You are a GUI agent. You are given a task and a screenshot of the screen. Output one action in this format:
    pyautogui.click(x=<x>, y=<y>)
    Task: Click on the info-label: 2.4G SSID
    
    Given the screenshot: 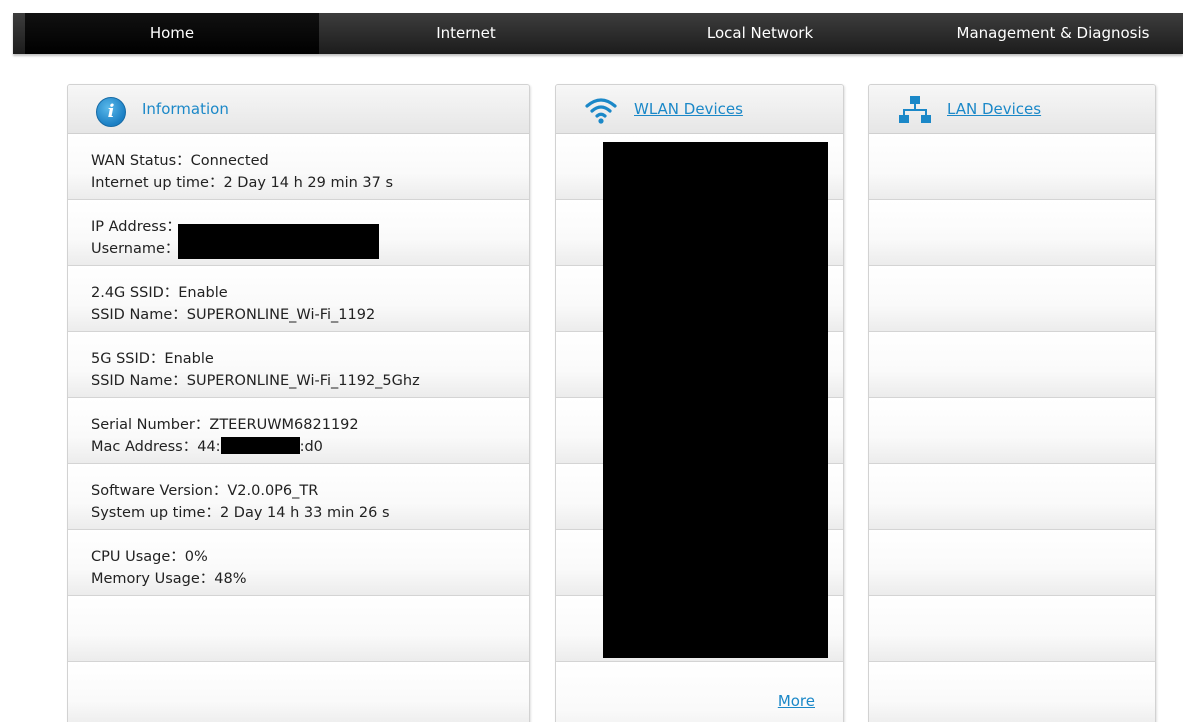 What is the action you would take?
    pyautogui.click(x=127, y=293)
    